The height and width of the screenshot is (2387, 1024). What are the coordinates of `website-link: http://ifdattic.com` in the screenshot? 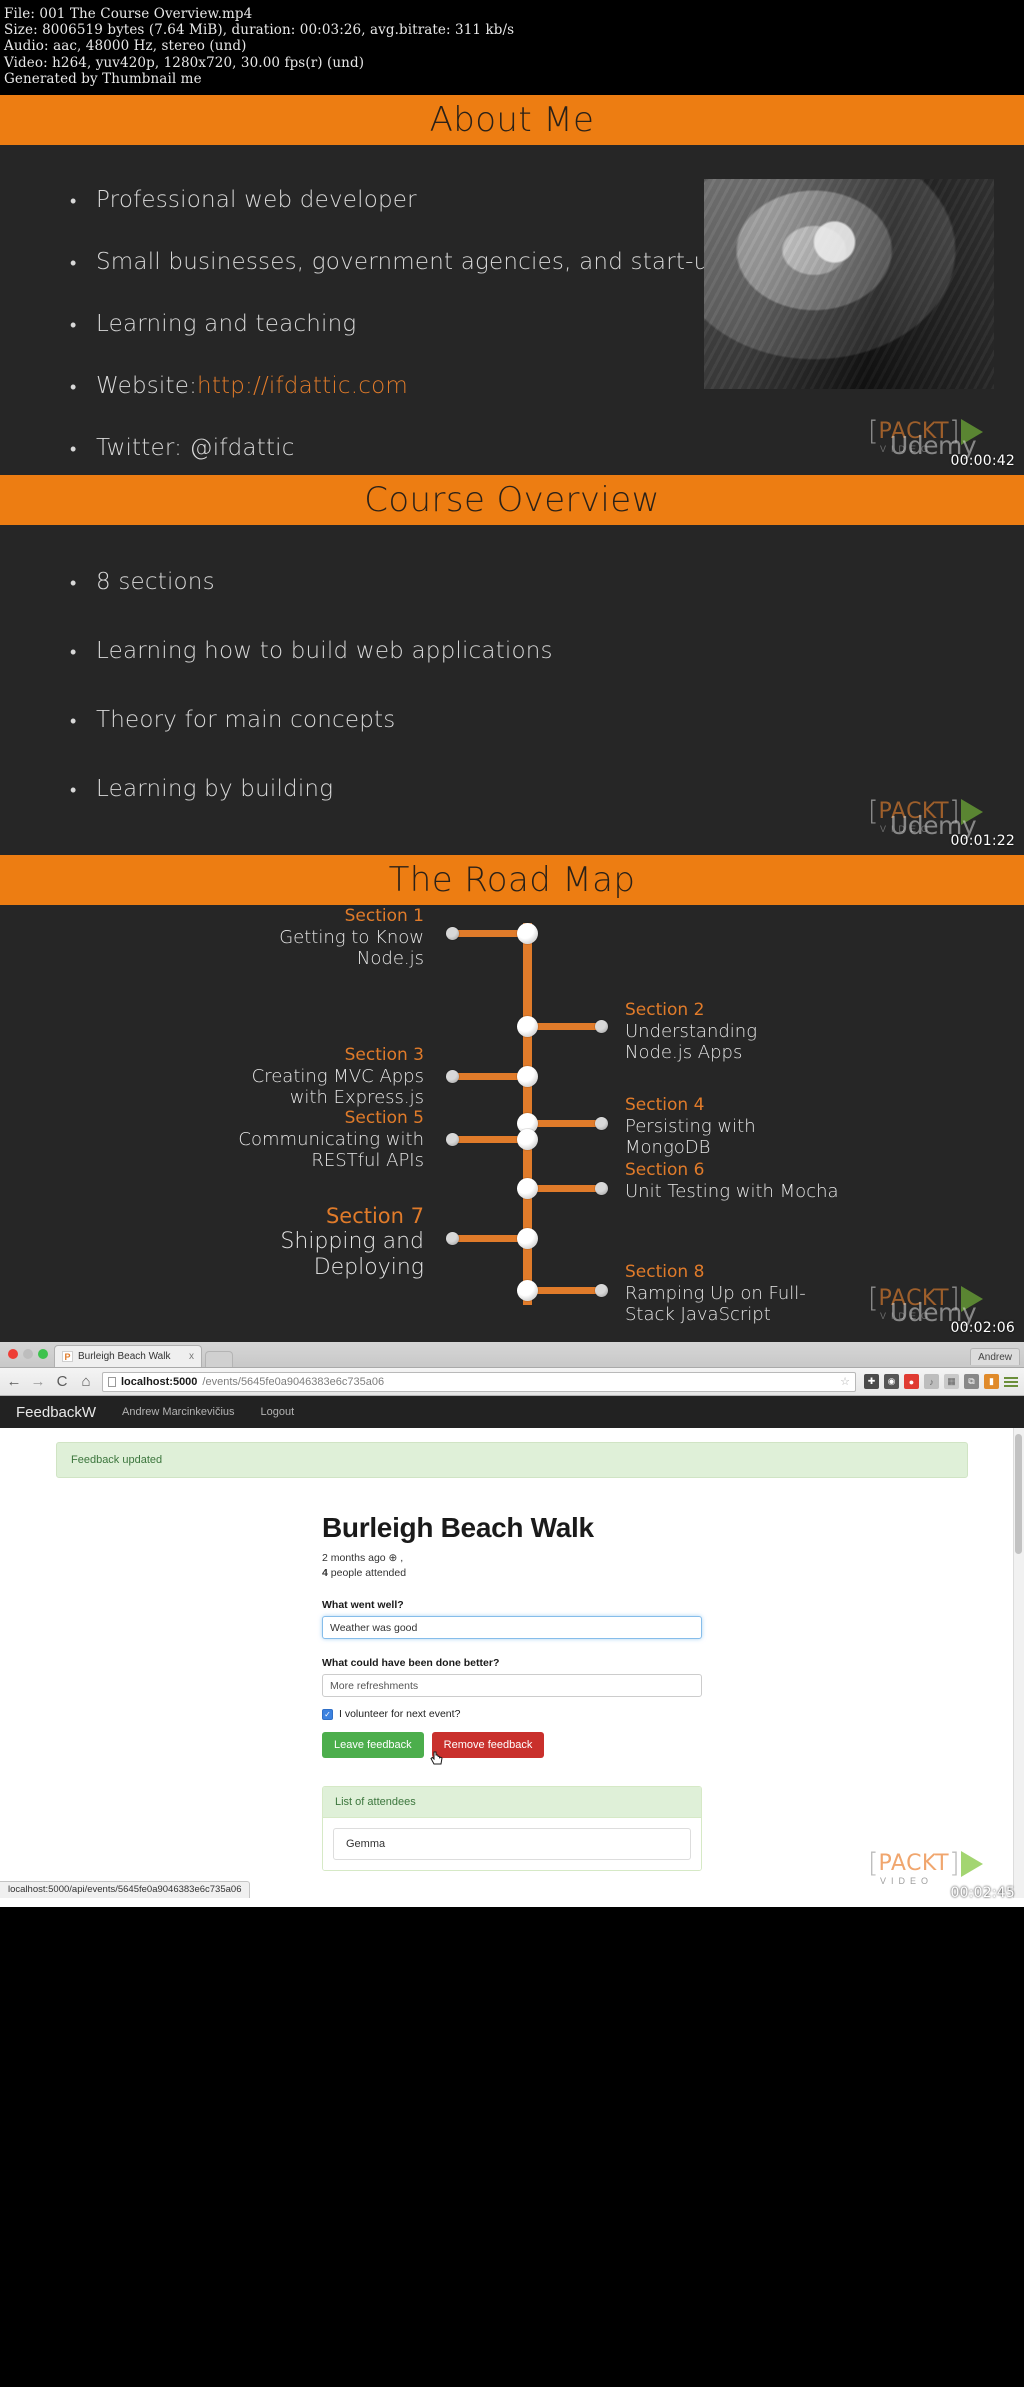 It's located at (302, 386).